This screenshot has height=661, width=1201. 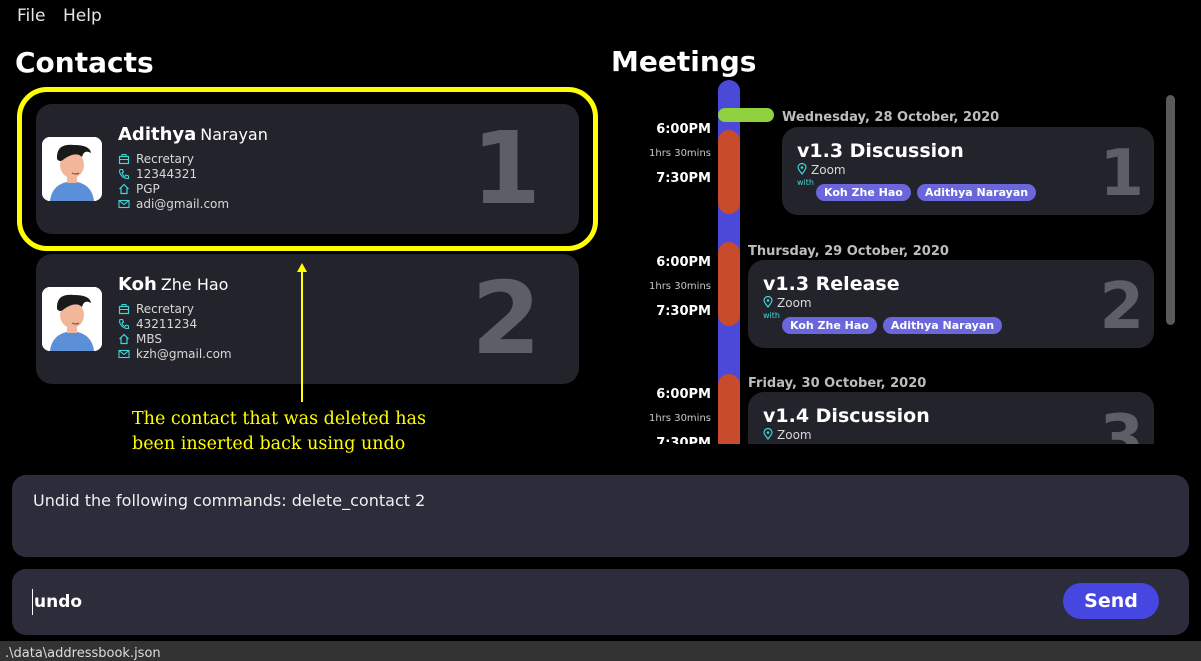 What do you see at coordinates (880, 151) in the screenshot?
I see `meeting-title: v1.3 Discussion` at bounding box center [880, 151].